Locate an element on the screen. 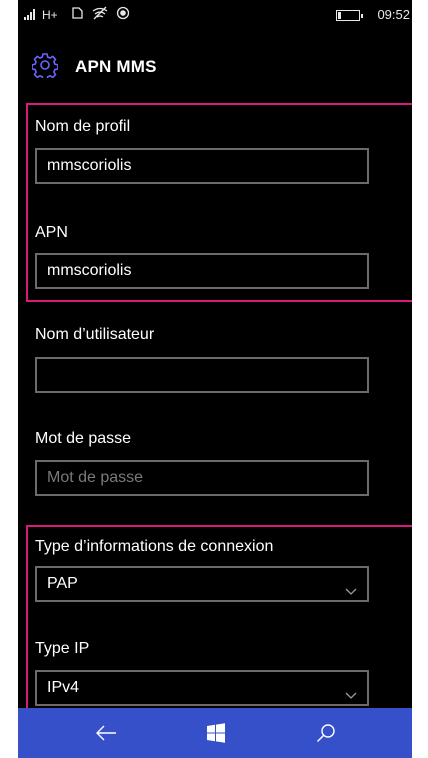  password-input: Mot de passe is located at coordinates (202, 478).